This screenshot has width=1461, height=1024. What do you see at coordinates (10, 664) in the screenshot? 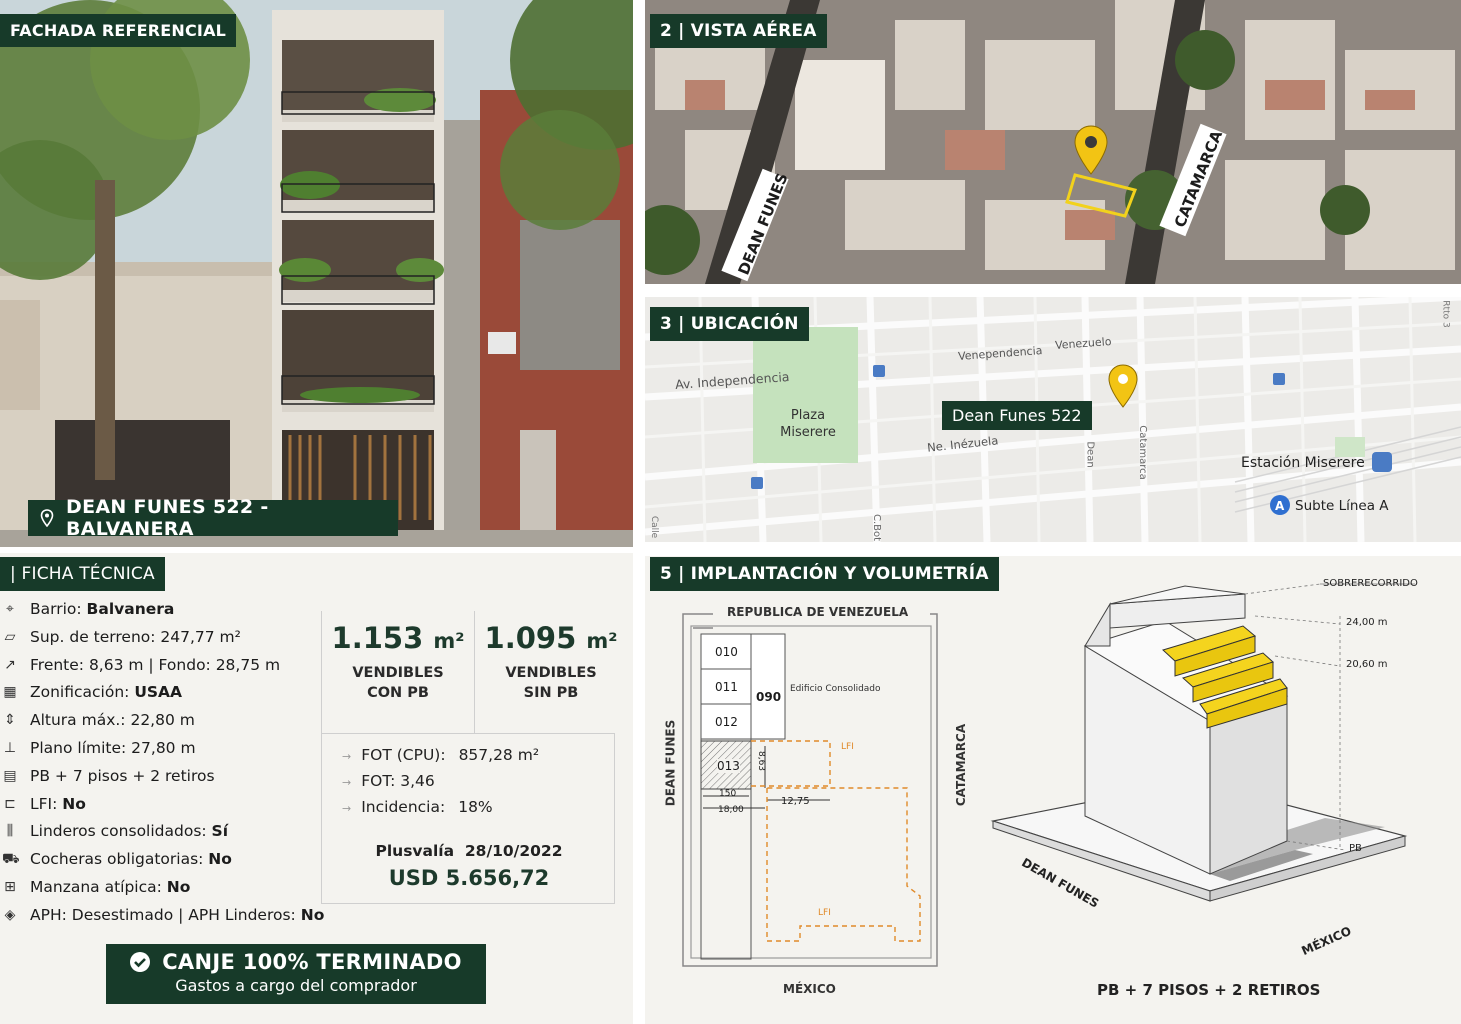
I see `dimension-arrow-icon: ↗` at bounding box center [10, 664].